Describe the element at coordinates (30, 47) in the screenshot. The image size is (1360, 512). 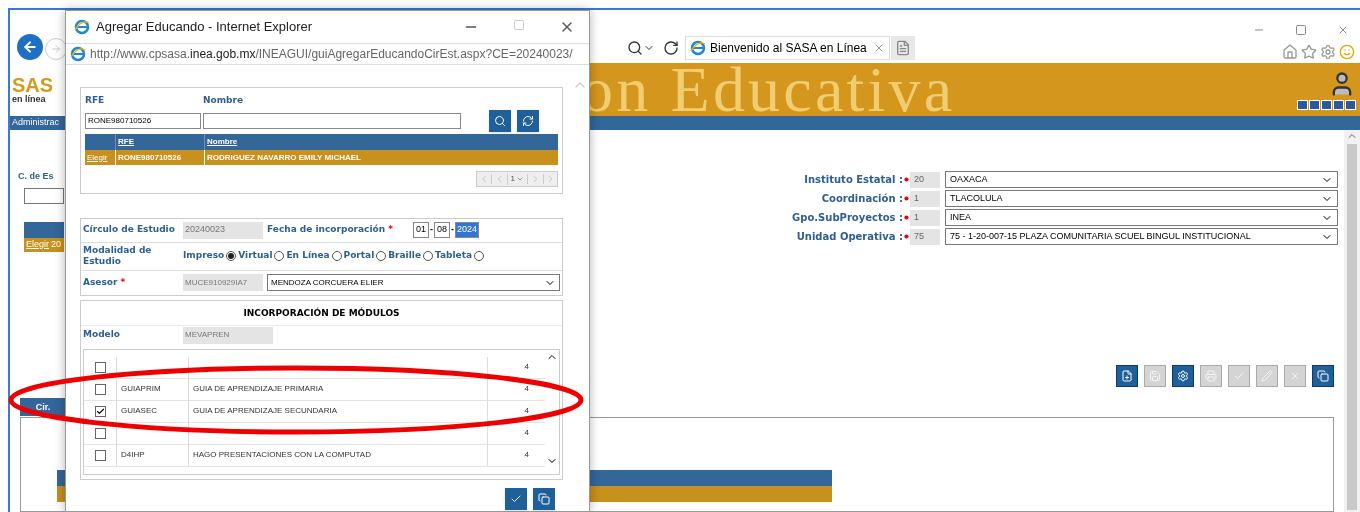
I see `back-button` at that location.